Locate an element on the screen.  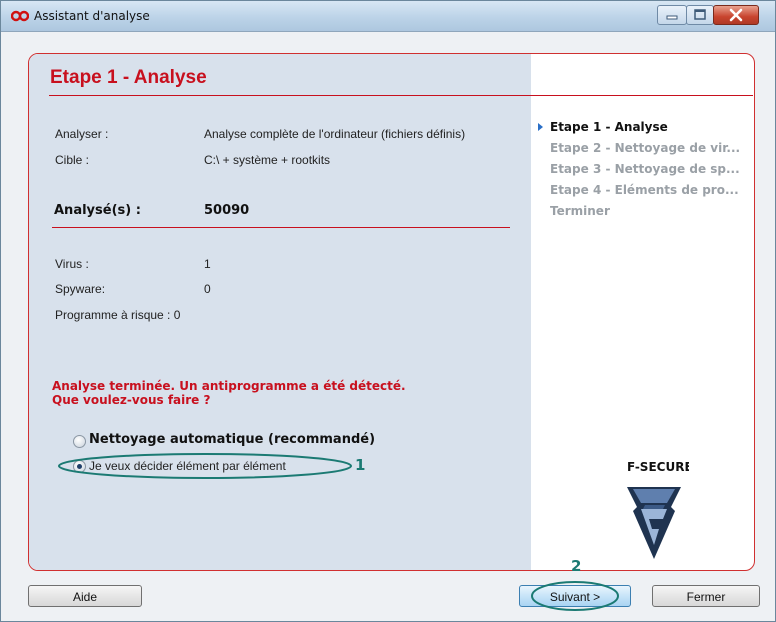
target-label: Cible : is located at coordinates (72, 160).